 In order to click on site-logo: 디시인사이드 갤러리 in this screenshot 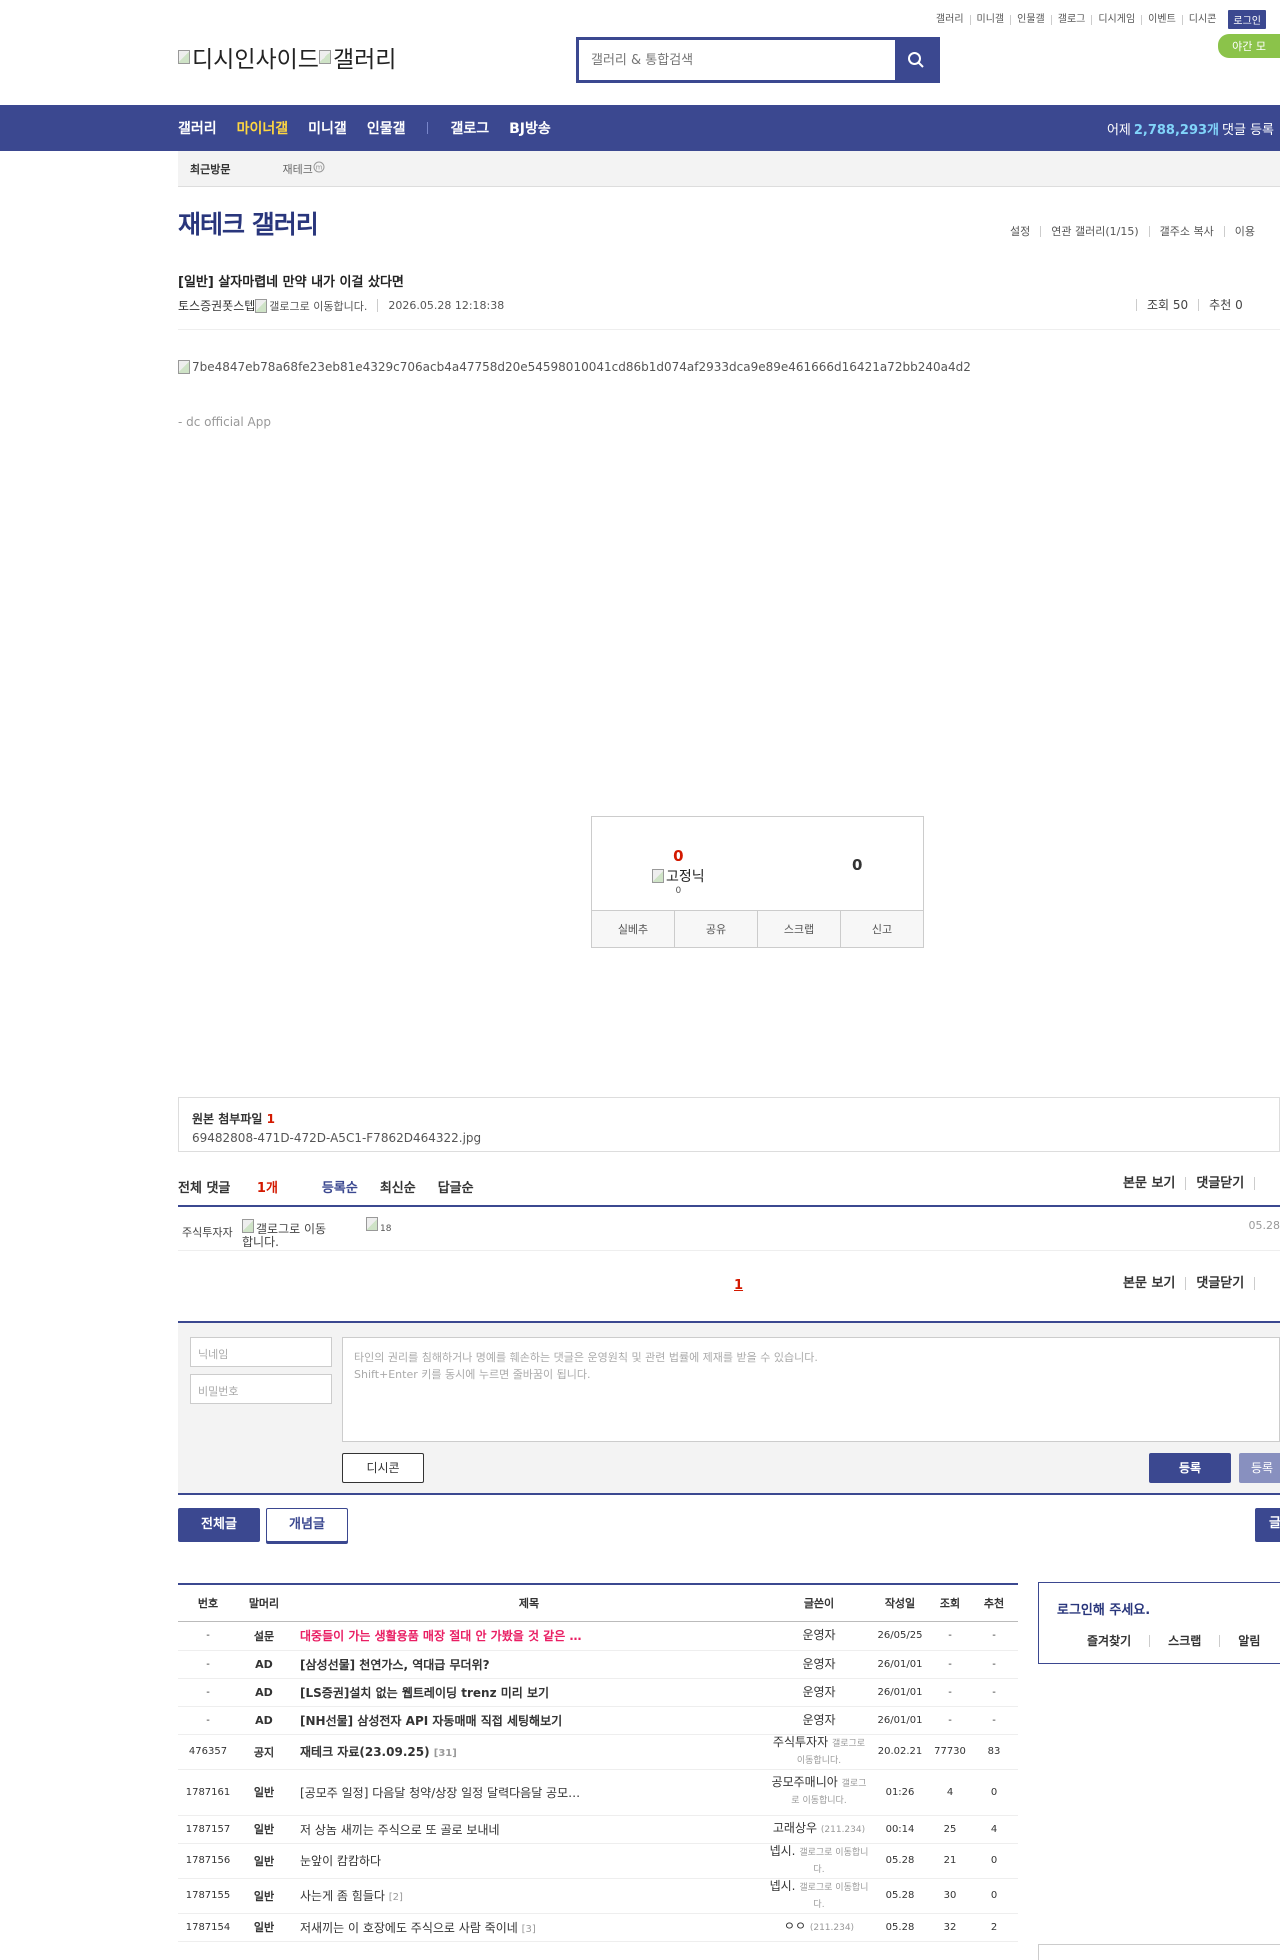, I will do `click(287, 57)`.